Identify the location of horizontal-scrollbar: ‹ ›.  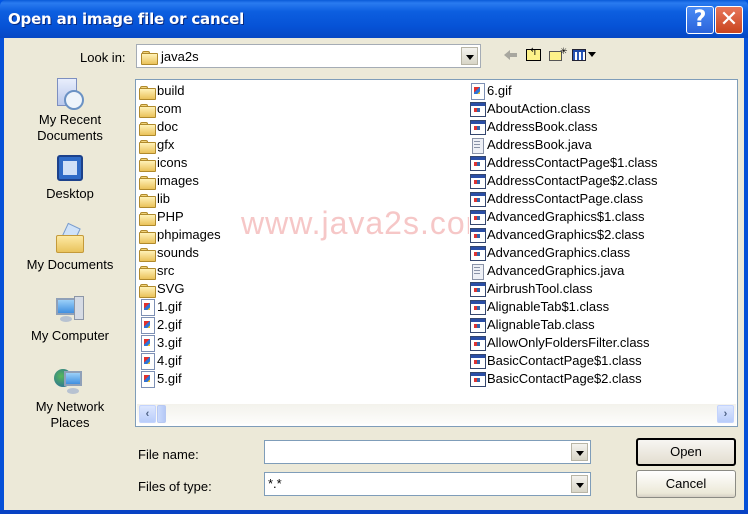
(436, 414).